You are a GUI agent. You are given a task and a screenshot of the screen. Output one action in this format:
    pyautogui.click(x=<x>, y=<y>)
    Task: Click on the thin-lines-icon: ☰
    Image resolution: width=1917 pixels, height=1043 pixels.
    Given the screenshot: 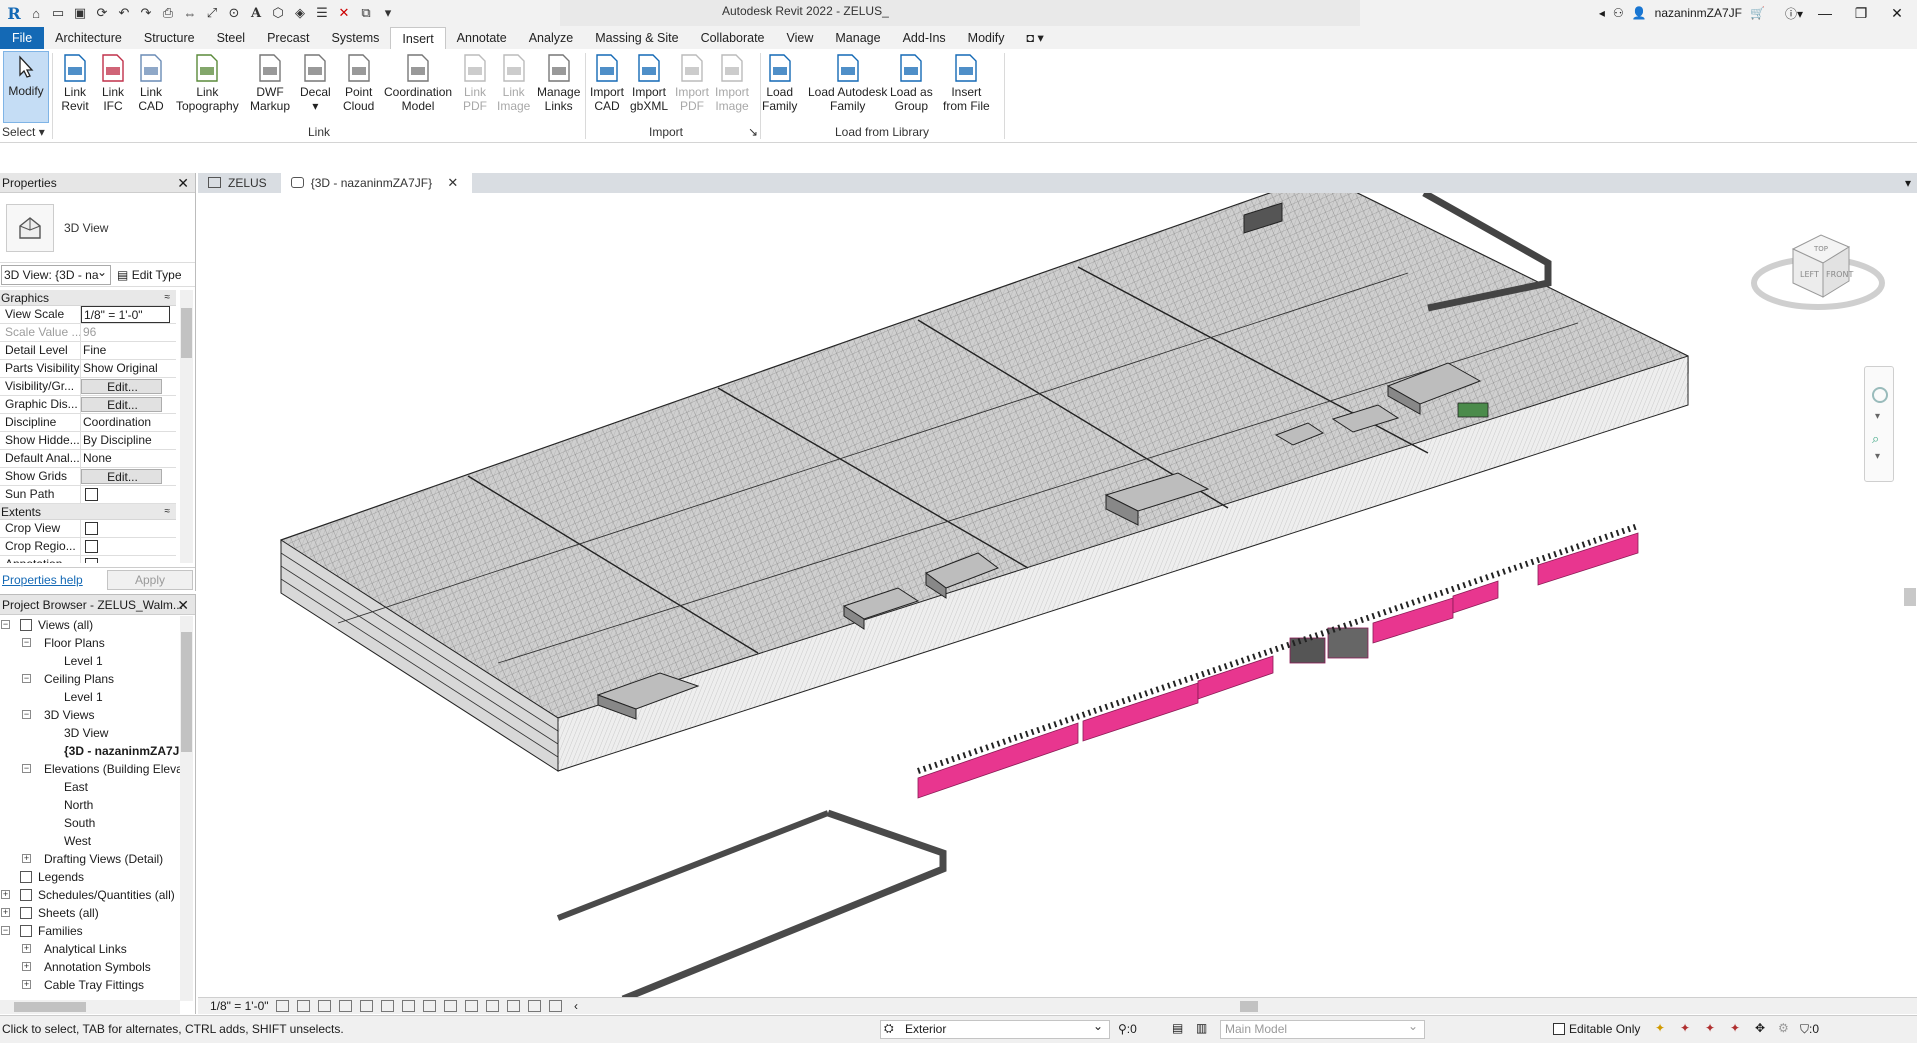 What is the action you would take?
    pyautogui.click(x=322, y=13)
    